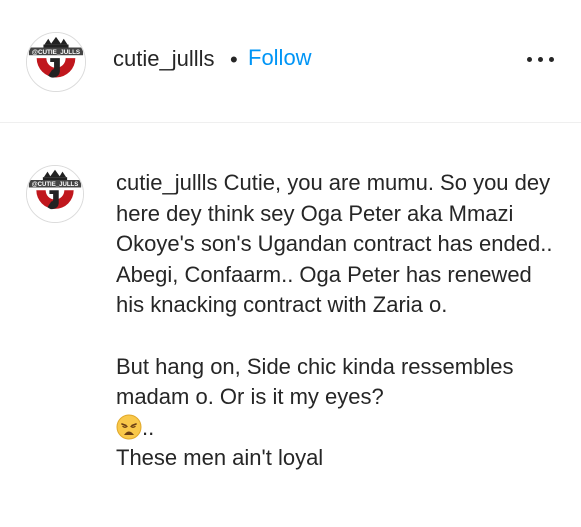 The width and height of the screenshot is (581, 527). I want to click on follow-button: Follow, so click(280, 58).